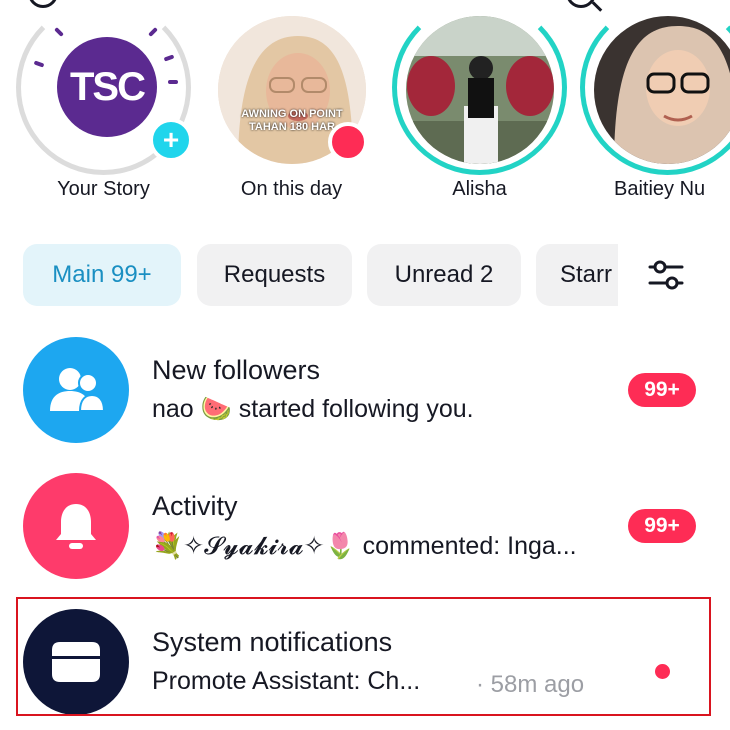 The height and width of the screenshot is (730, 730). Describe the element at coordinates (76, 390) in the screenshot. I see `followers-icon` at that location.